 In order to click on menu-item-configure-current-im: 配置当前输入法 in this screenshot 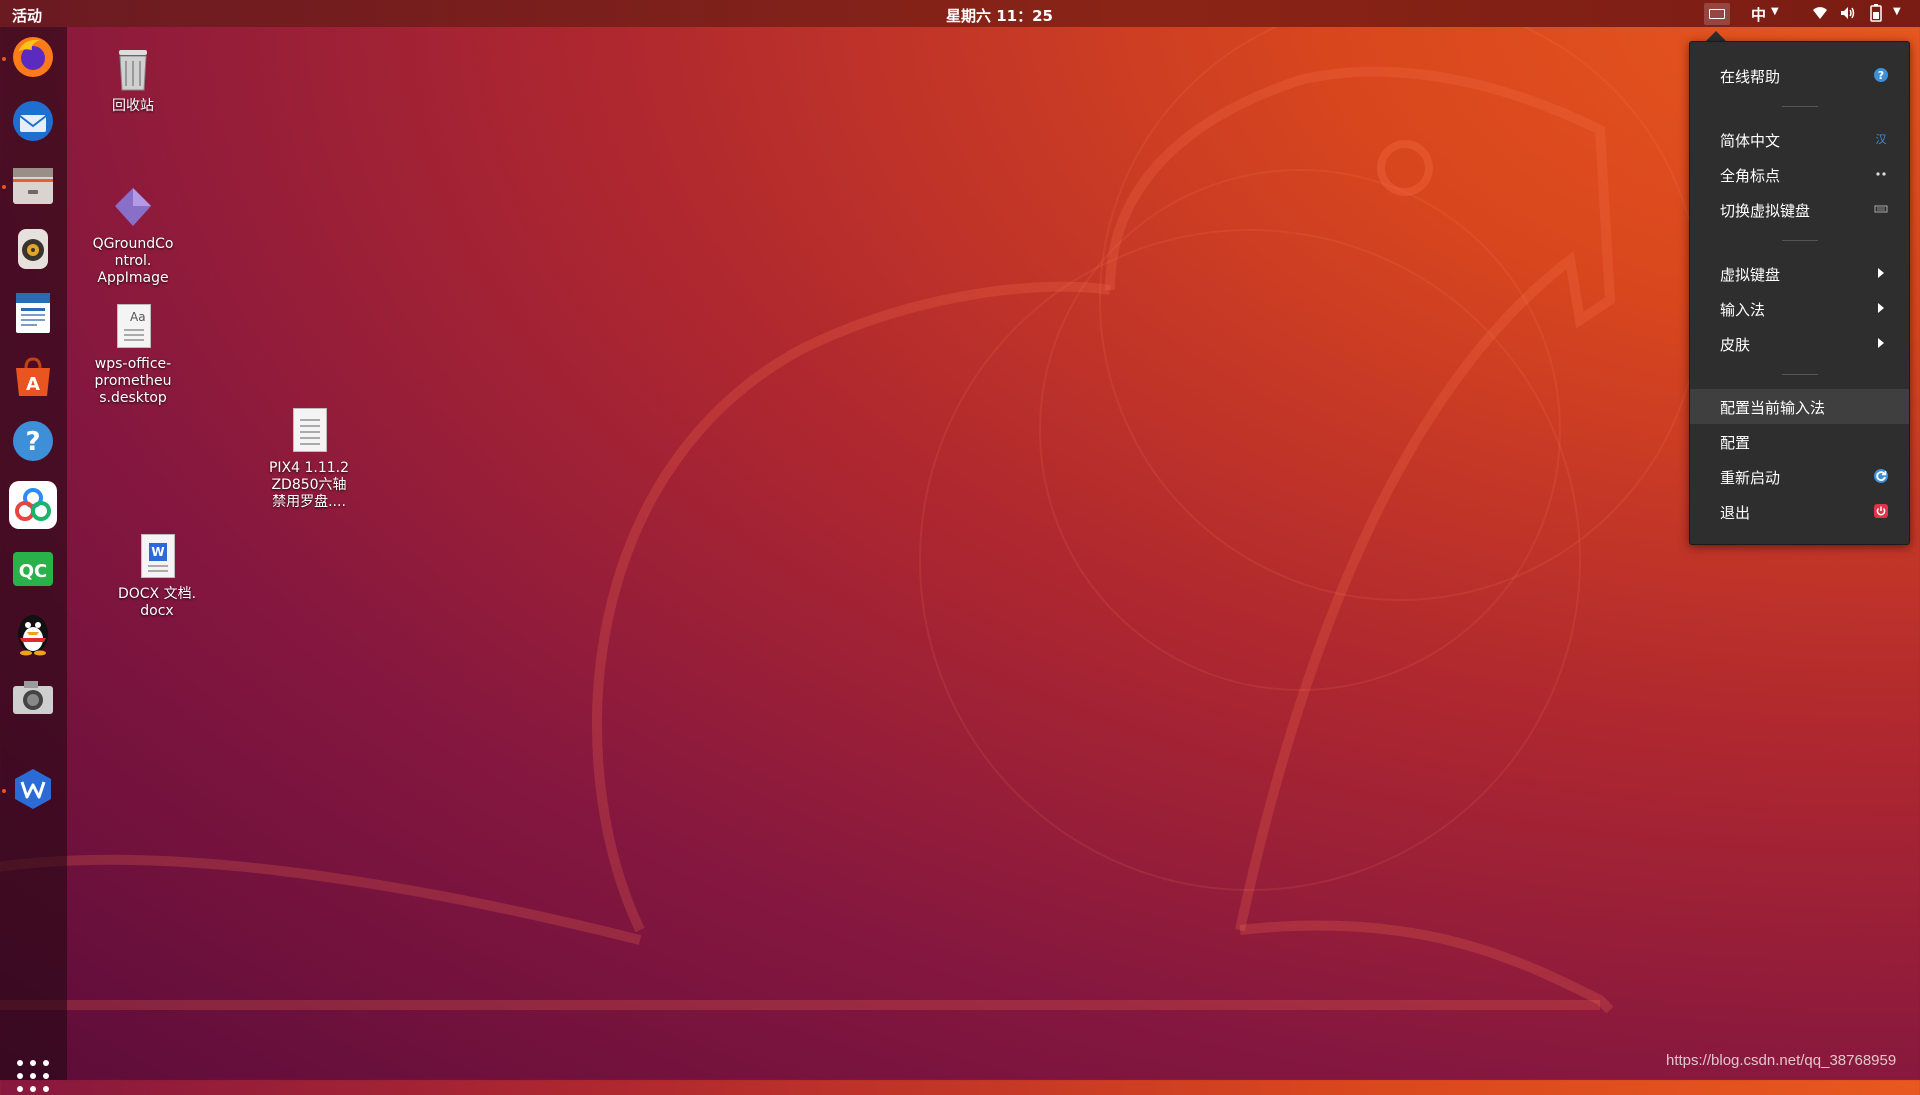, I will do `click(1799, 406)`.